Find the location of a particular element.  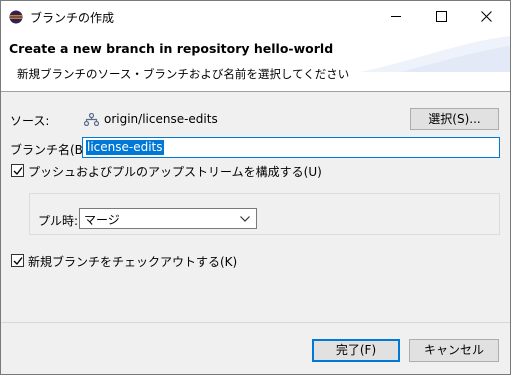

source-value: origin/license-edits is located at coordinates (161, 119).